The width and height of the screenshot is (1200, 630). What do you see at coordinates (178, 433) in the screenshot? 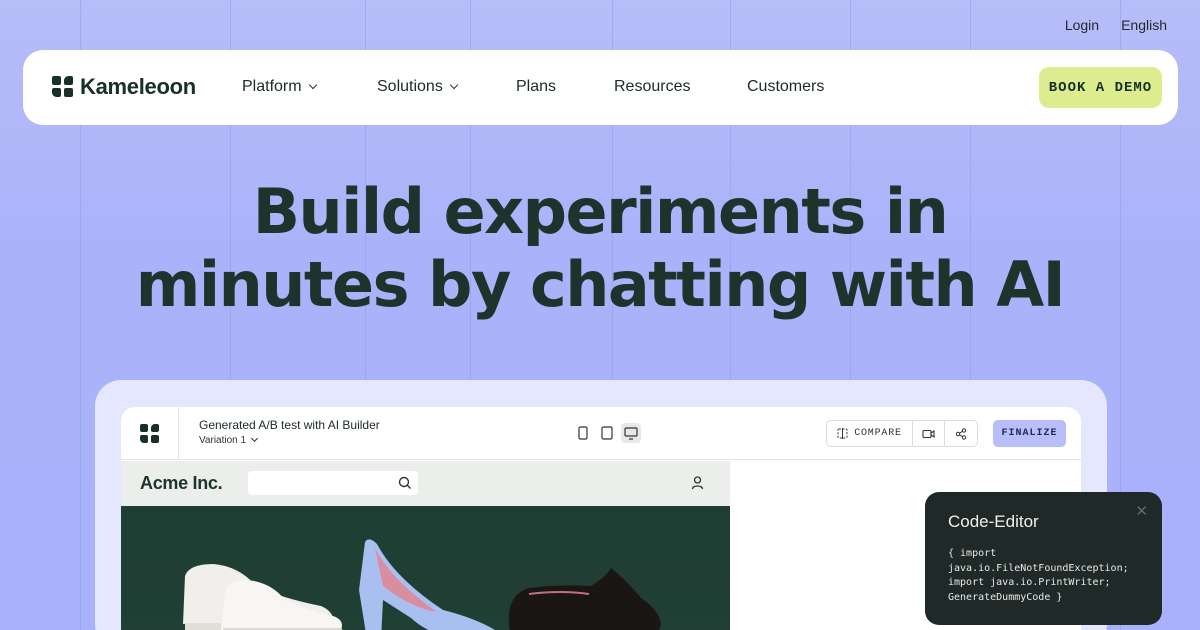
I see `header-divider` at bounding box center [178, 433].